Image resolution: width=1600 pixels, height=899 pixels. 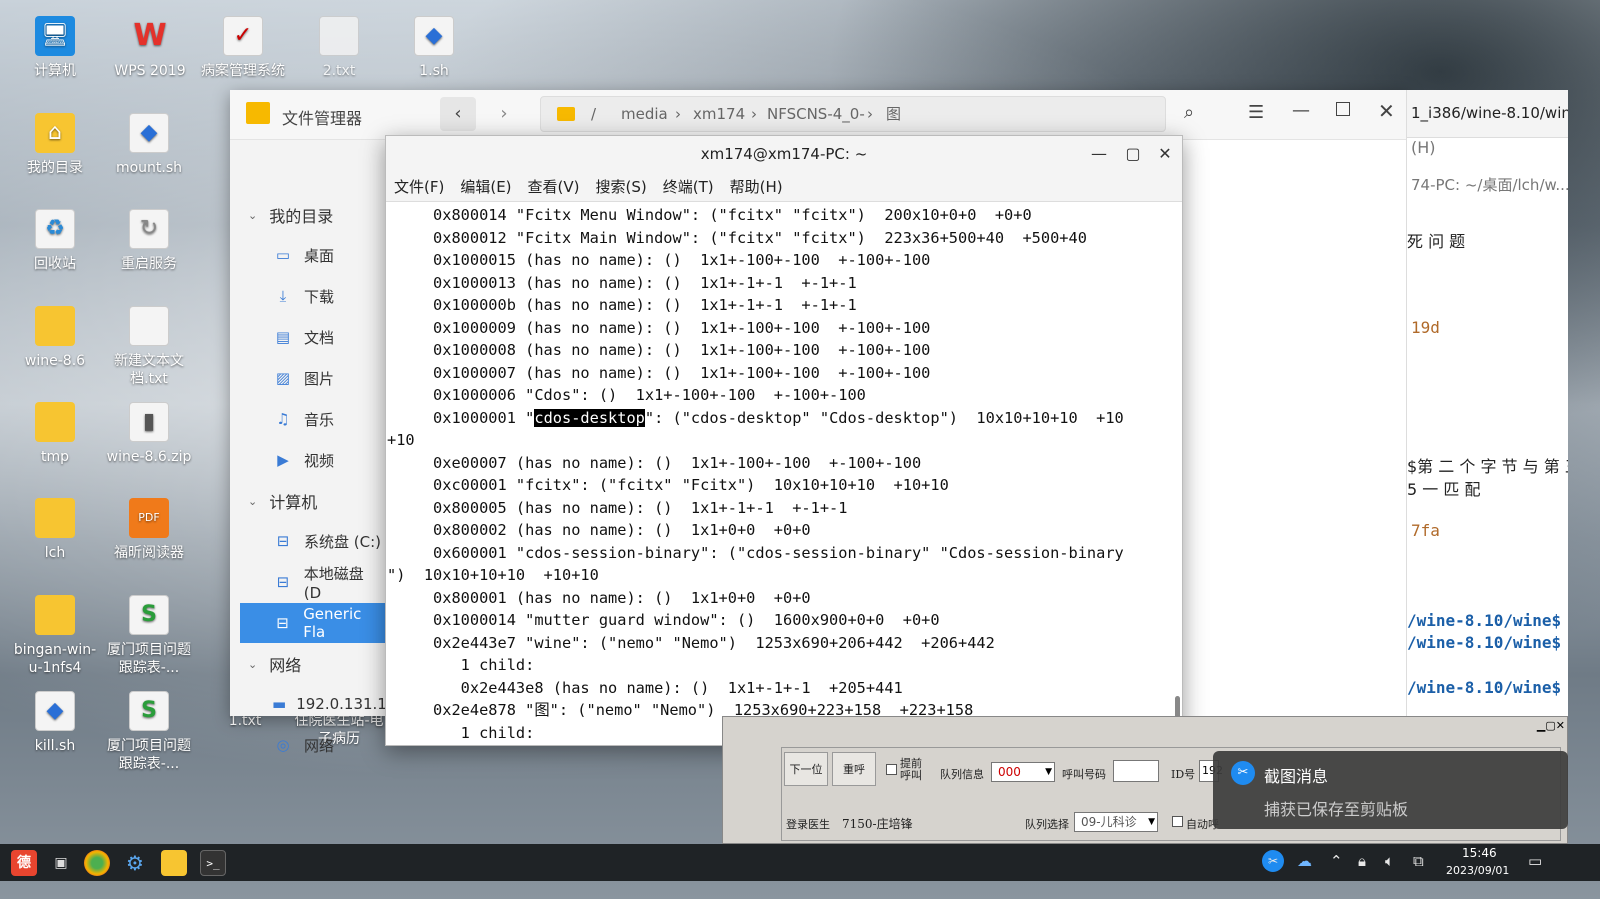 What do you see at coordinates (1362, 861) in the screenshot?
I see `lock-icon: 🔒︎` at bounding box center [1362, 861].